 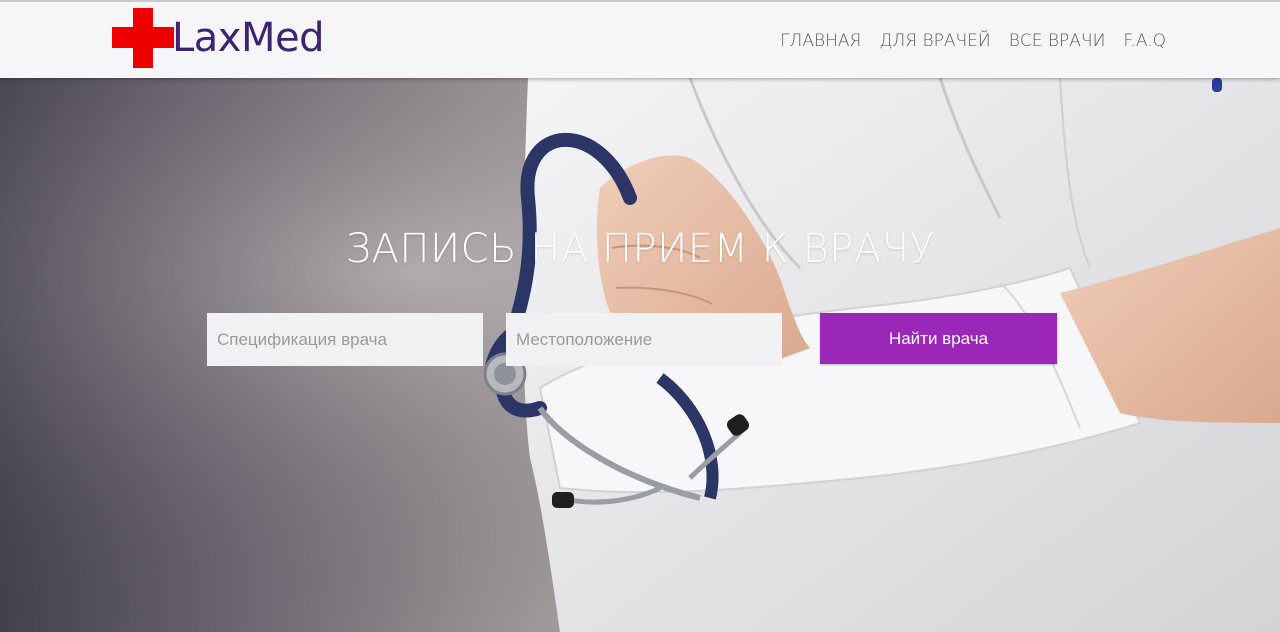 I want to click on brand-name: LaxMed, so click(x=248, y=38).